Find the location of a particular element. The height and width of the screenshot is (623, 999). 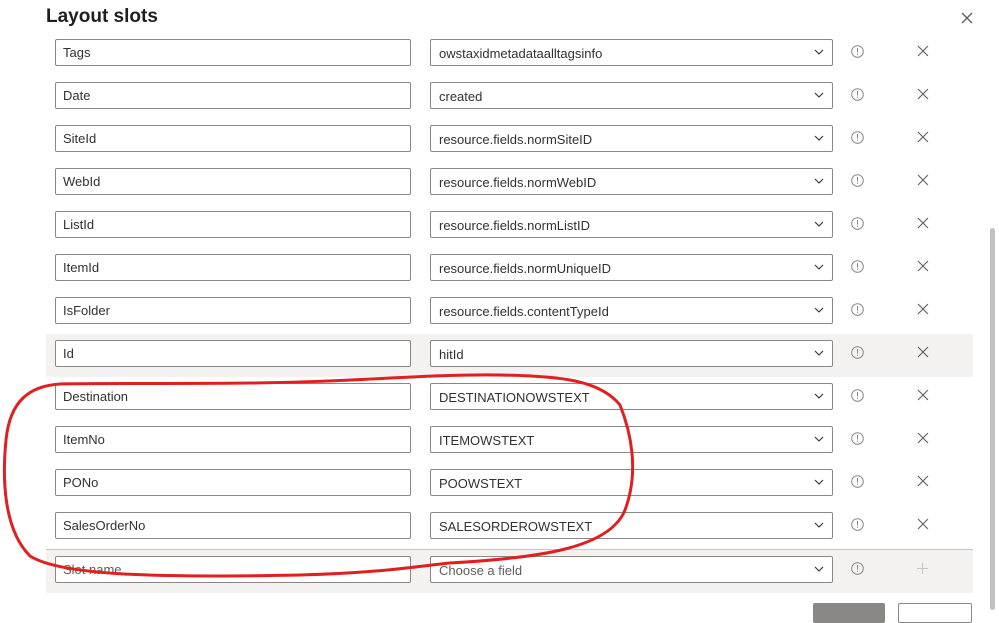

slot-row: SALESORDEROWSTEXT is located at coordinates (509, 527).